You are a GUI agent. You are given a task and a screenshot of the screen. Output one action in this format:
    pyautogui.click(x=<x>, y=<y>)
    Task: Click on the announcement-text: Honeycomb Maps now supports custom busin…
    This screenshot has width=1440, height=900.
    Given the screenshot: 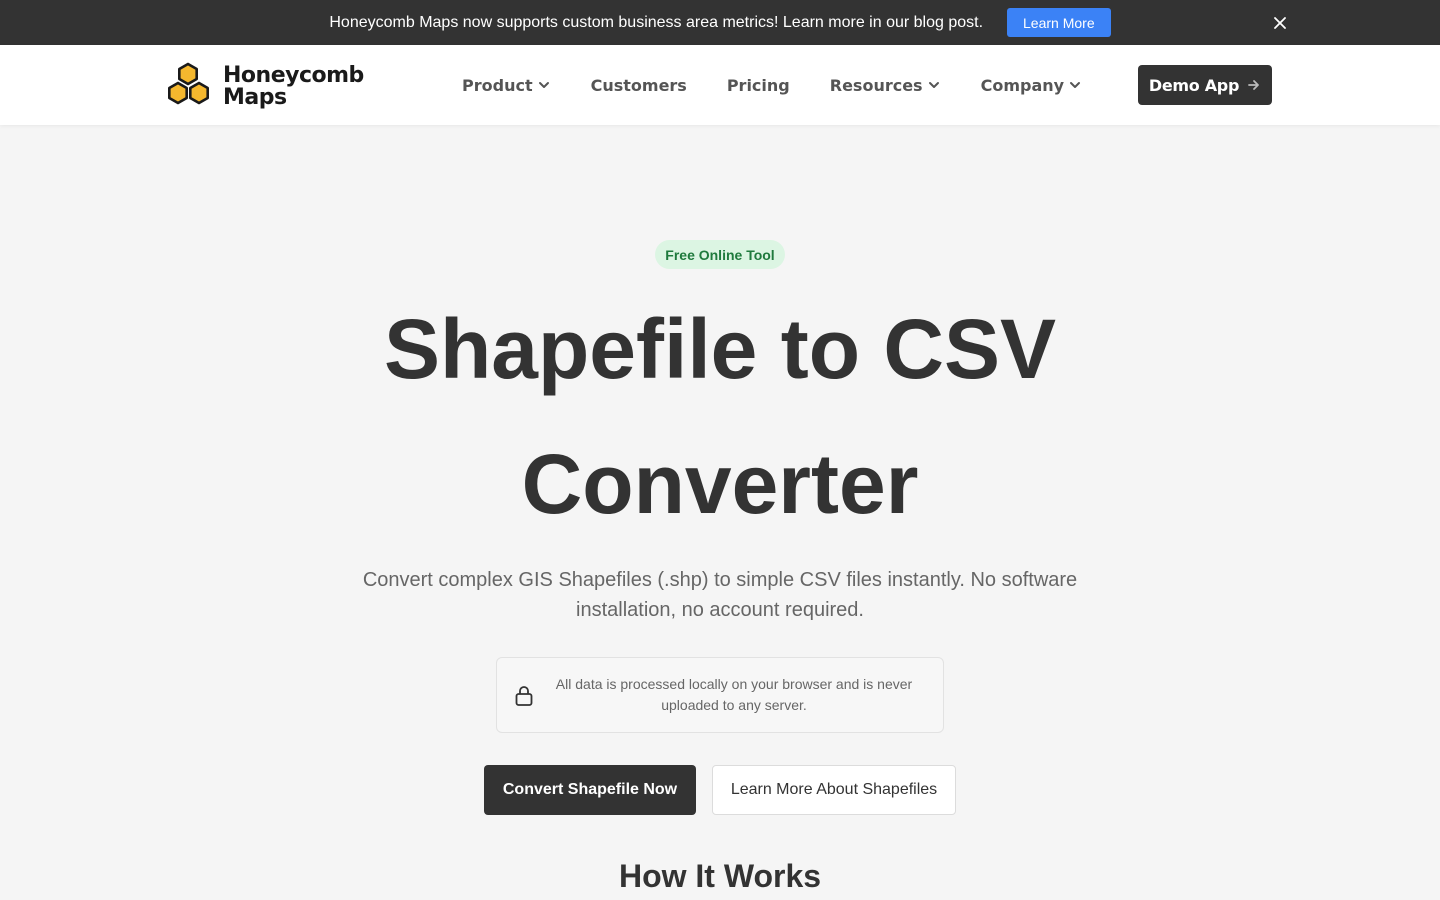 What is the action you would take?
    pyautogui.click(x=656, y=22)
    